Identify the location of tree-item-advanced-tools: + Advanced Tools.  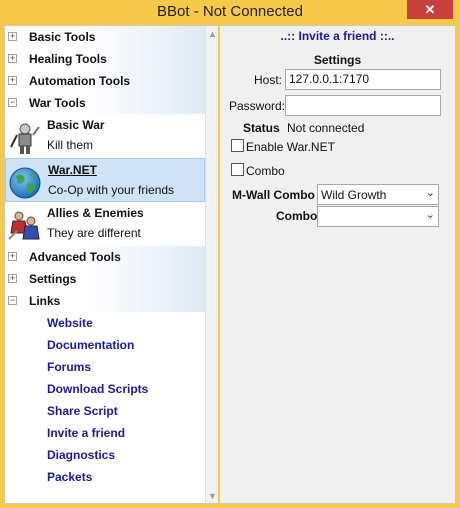
(105, 257).